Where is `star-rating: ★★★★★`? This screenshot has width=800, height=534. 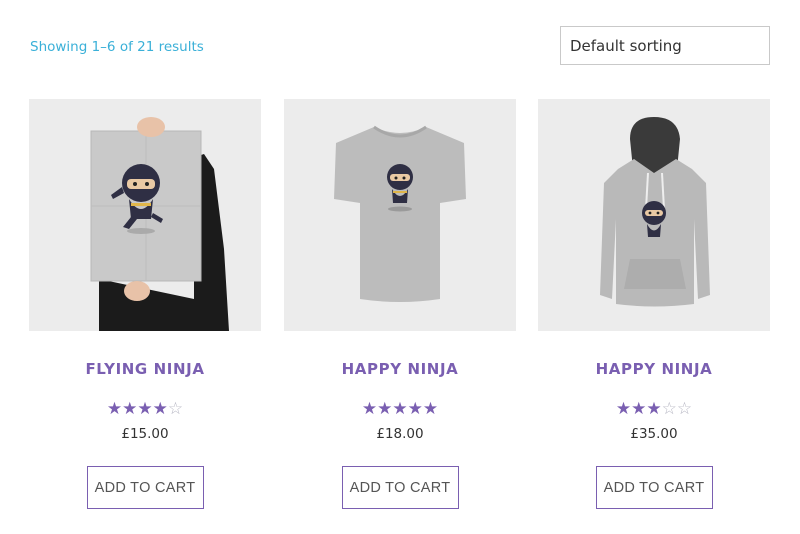
star-rating: ★★★★★ is located at coordinates (400, 409).